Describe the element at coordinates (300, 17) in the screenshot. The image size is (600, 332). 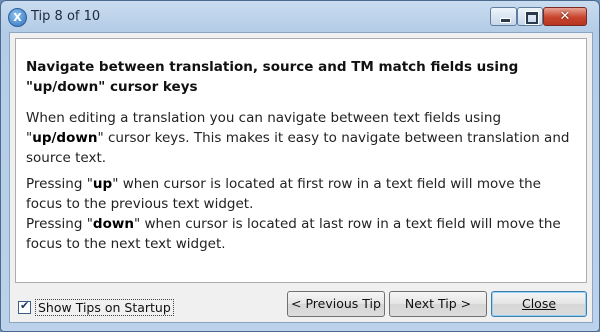
I see `title-bar: X Tip 8 of 10 ✕` at that location.